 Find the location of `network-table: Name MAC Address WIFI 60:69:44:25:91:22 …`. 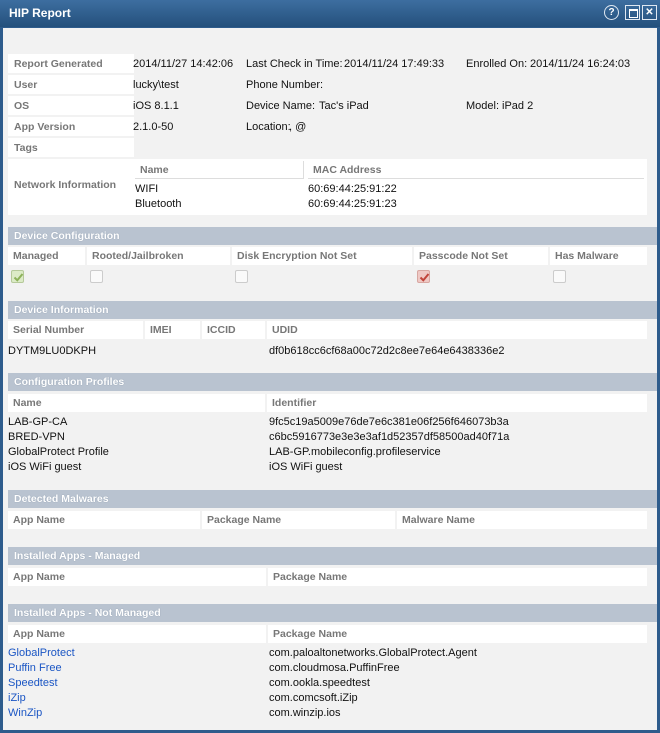

network-table: Name MAC Address WIFI 60:69:44:25:91:22 … is located at coordinates (390, 187).